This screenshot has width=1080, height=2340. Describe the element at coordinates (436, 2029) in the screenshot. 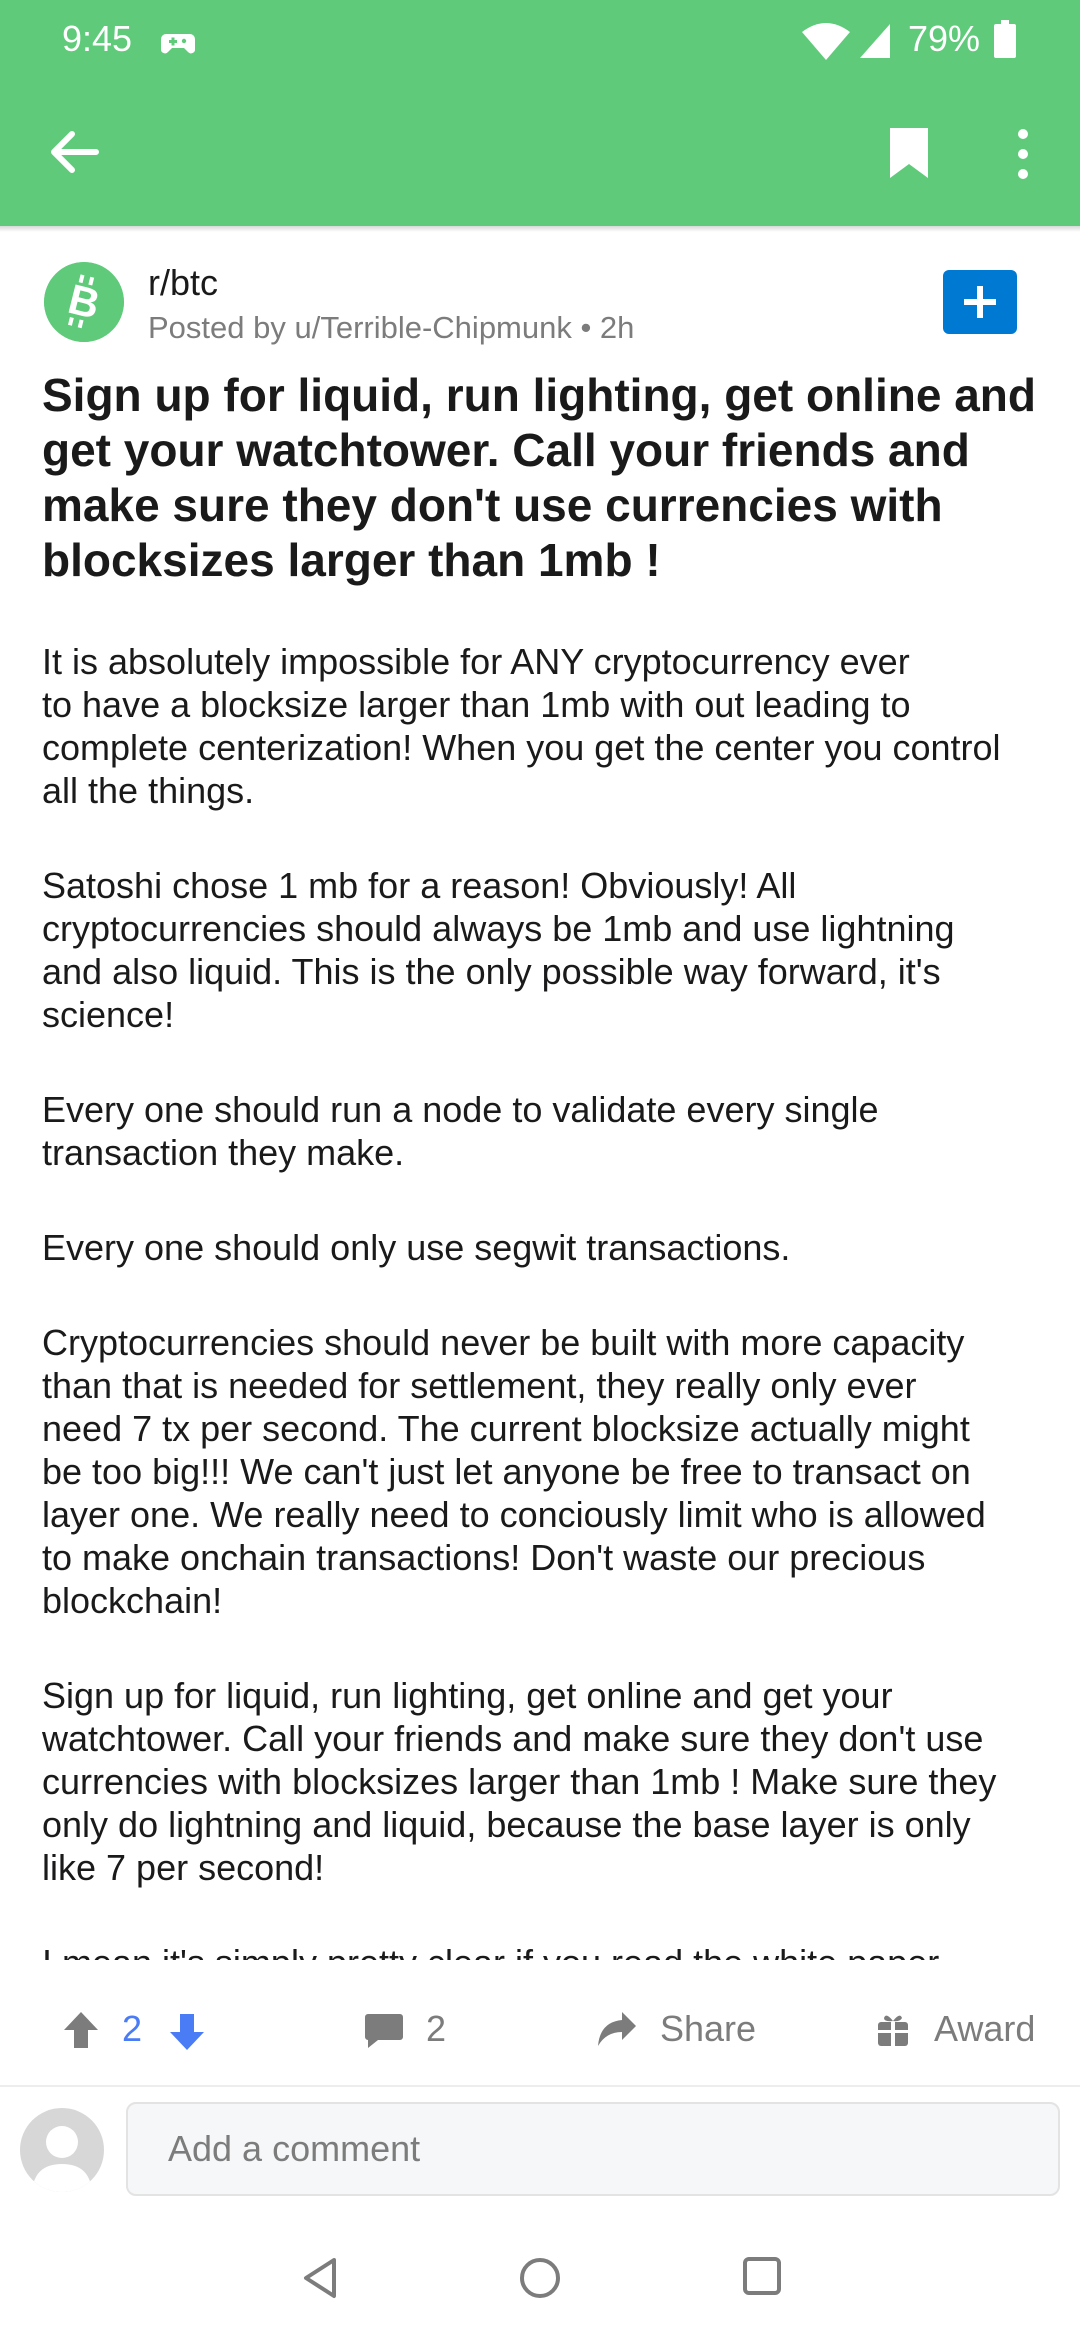

I see `comment-count: 2` at that location.